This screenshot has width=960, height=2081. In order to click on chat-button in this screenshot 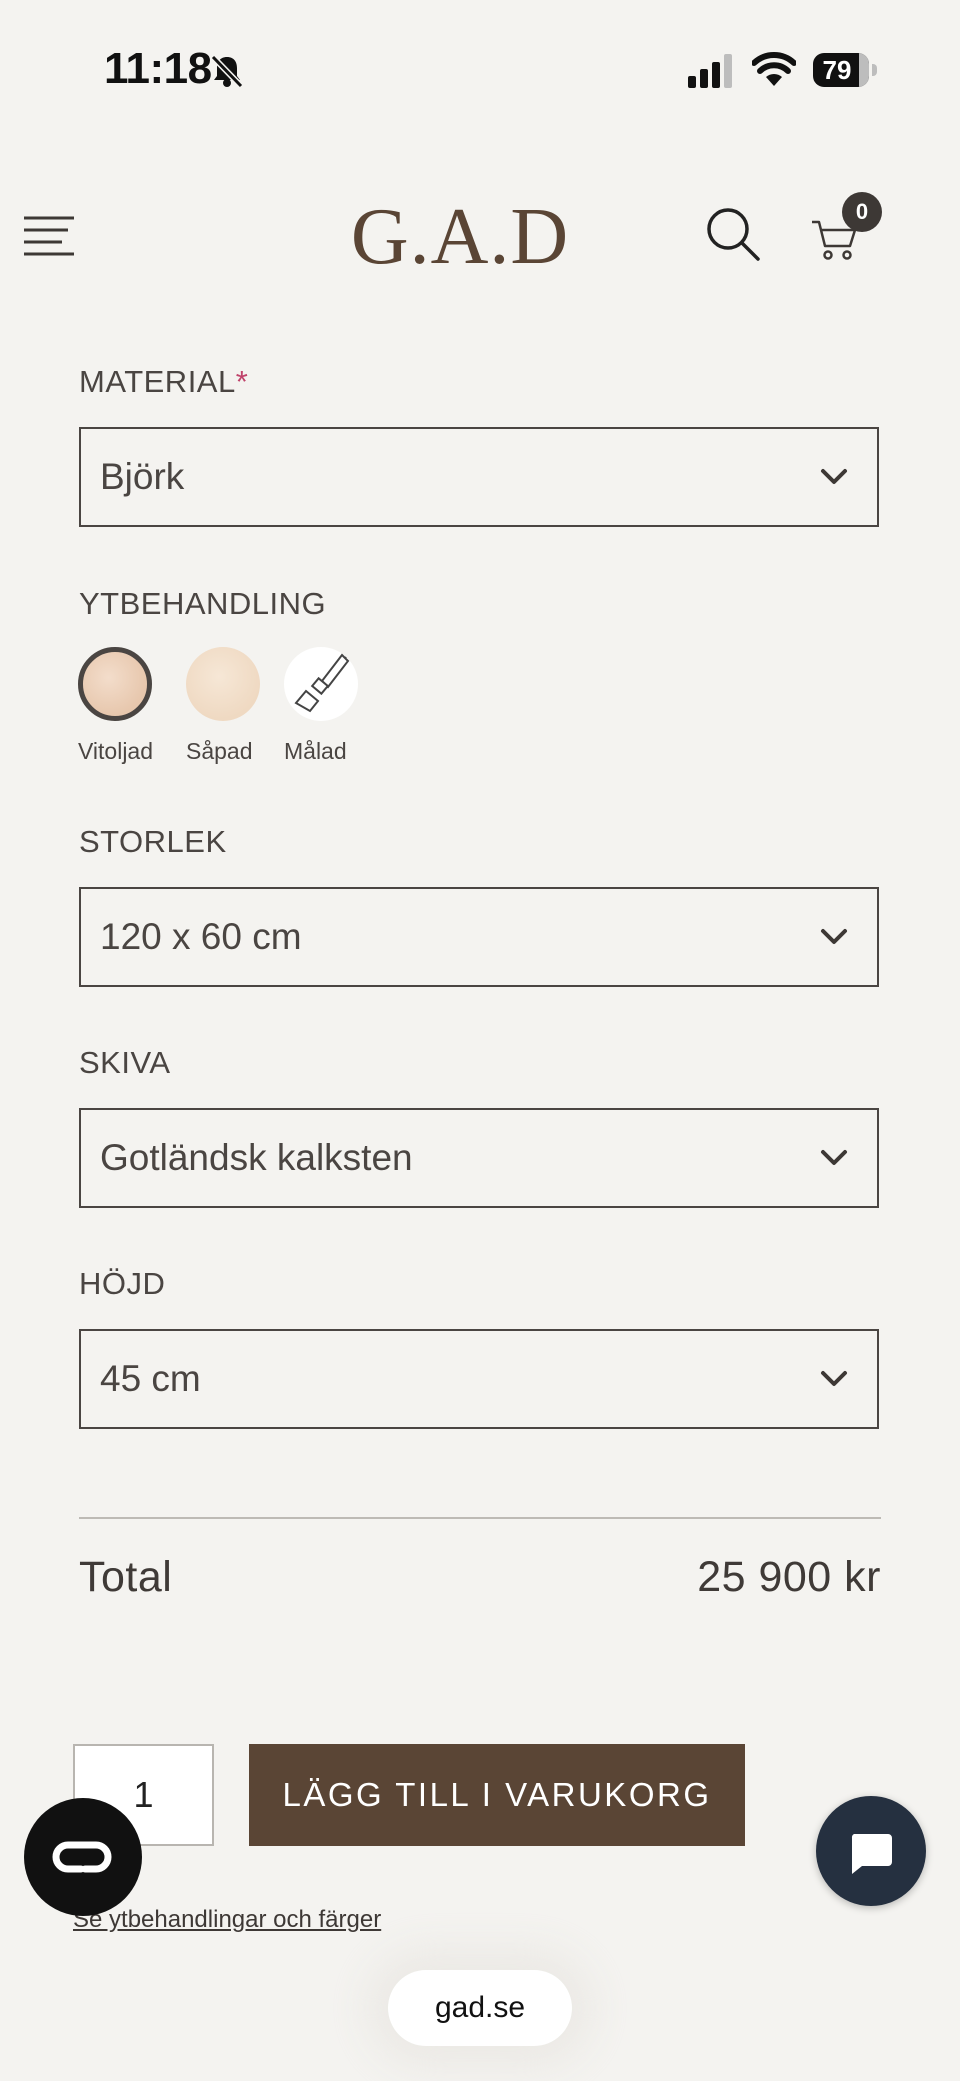, I will do `click(871, 1851)`.